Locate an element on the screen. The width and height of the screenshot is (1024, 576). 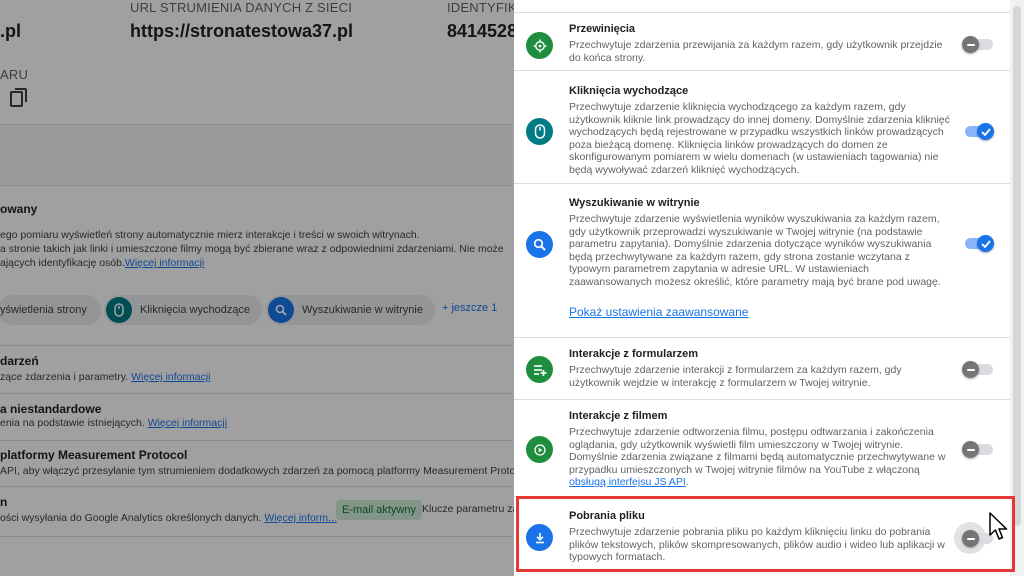
toggle-site-search is located at coordinates (978, 243).